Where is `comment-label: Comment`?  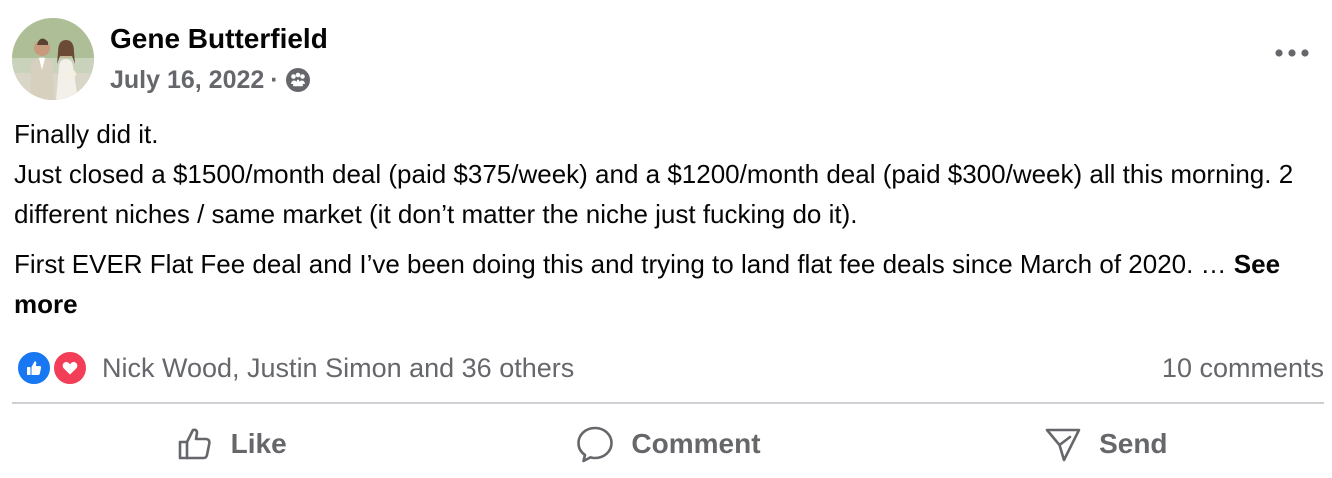 comment-label: Comment is located at coordinates (696, 443).